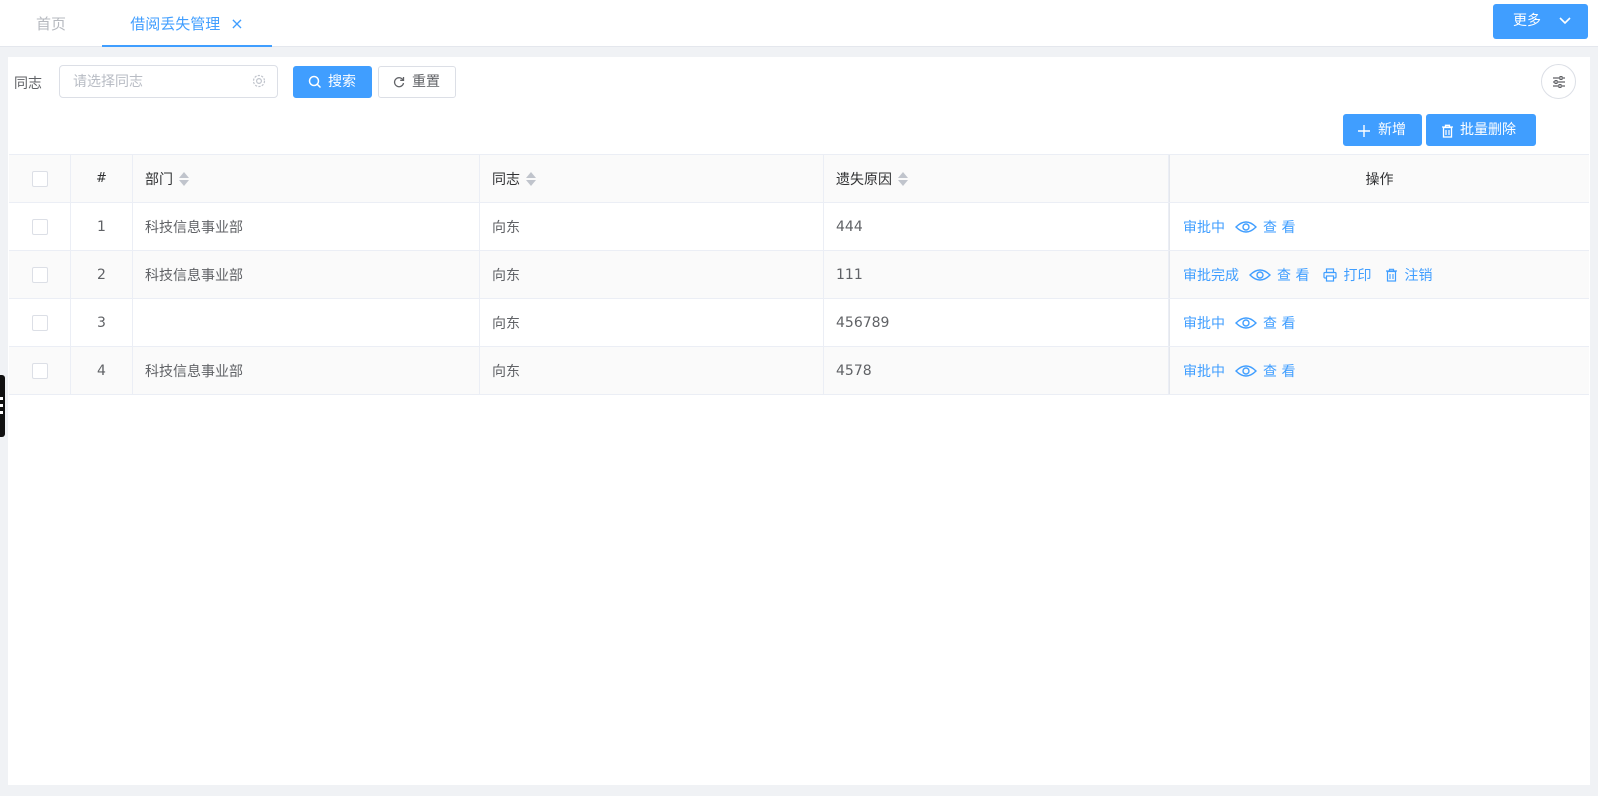  I want to click on row-index: 1, so click(102, 226).